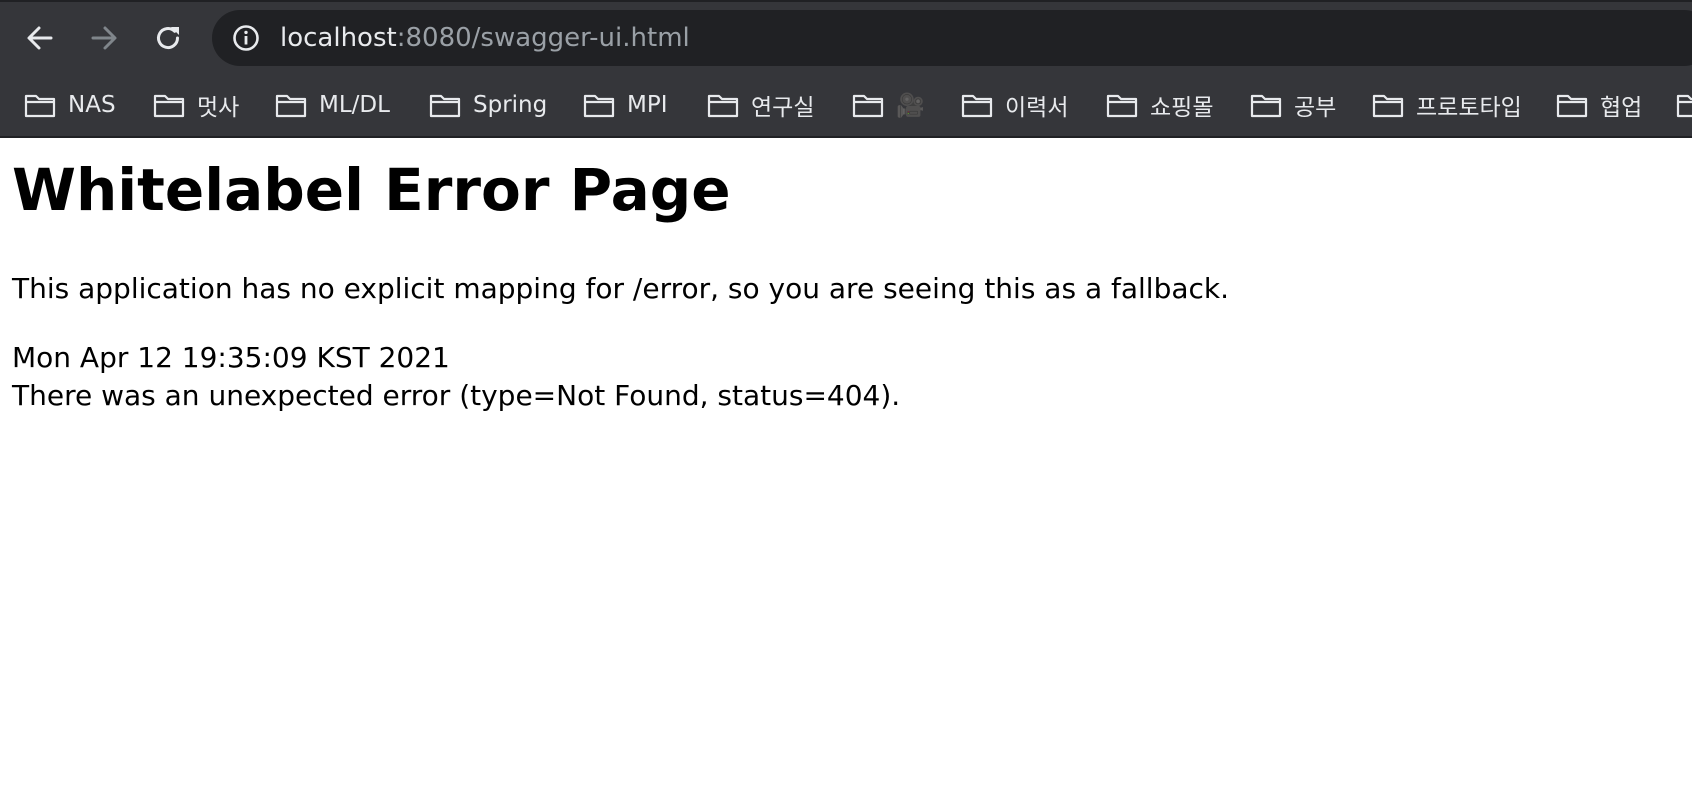 The image size is (1692, 806). What do you see at coordinates (1599, 105) in the screenshot?
I see `bookmark-folder-collab: 협업` at bounding box center [1599, 105].